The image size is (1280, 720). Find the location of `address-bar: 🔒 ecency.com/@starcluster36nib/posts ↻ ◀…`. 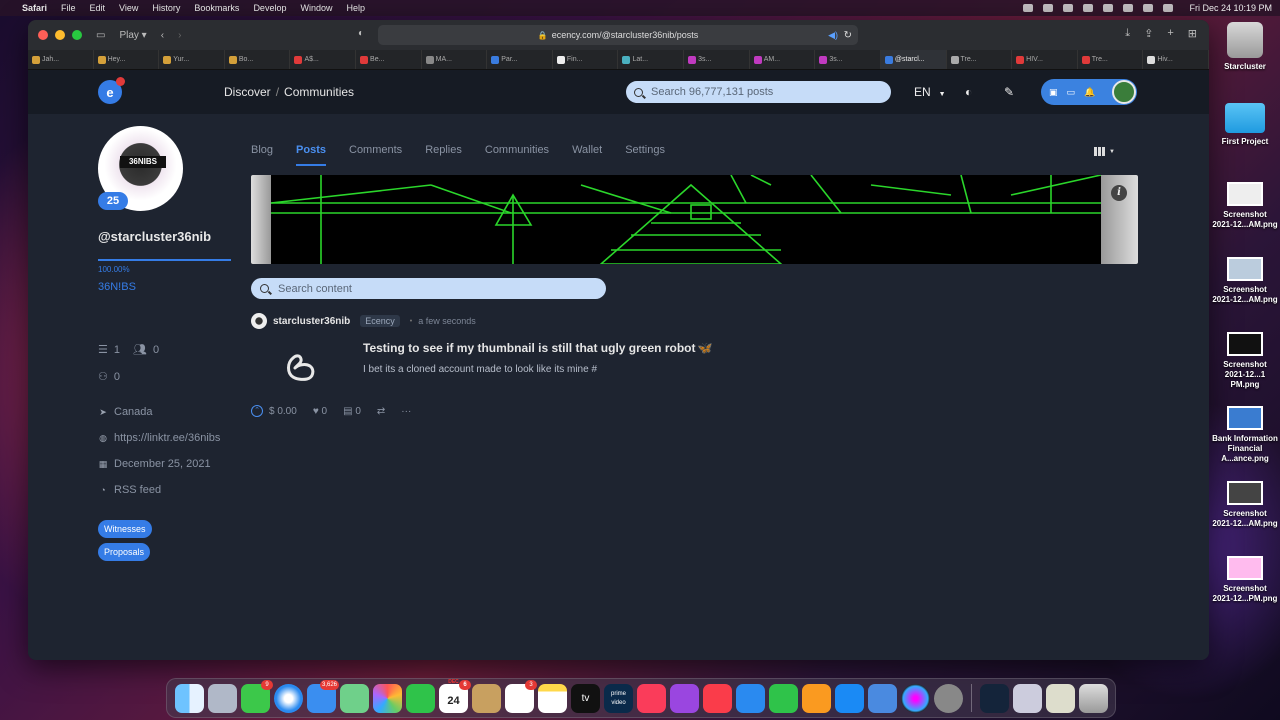

address-bar: 🔒 ecency.com/@starcluster36nib/posts ↻ ◀… is located at coordinates (618, 35).